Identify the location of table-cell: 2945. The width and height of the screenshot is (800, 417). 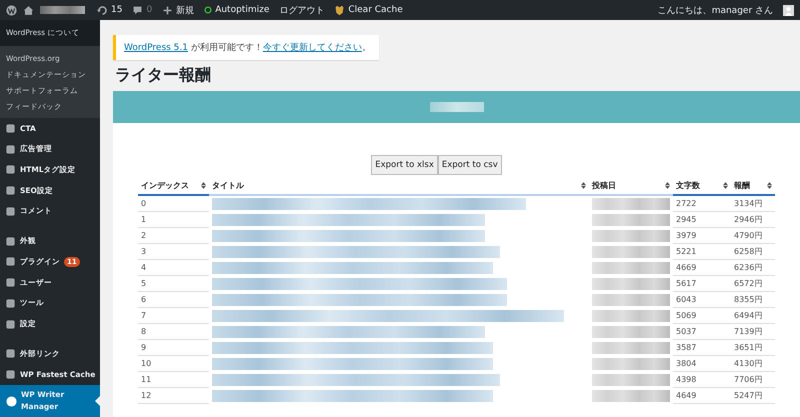
(702, 220).